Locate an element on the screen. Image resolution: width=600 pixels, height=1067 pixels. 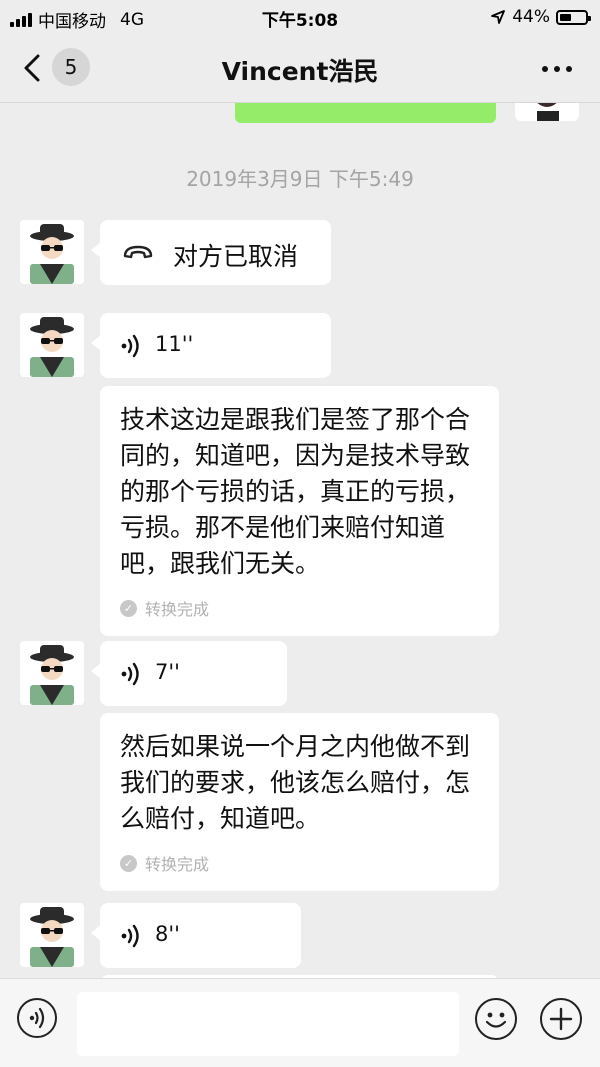
chat-title: Vincent浩民 is located at coordinates (300, 71).